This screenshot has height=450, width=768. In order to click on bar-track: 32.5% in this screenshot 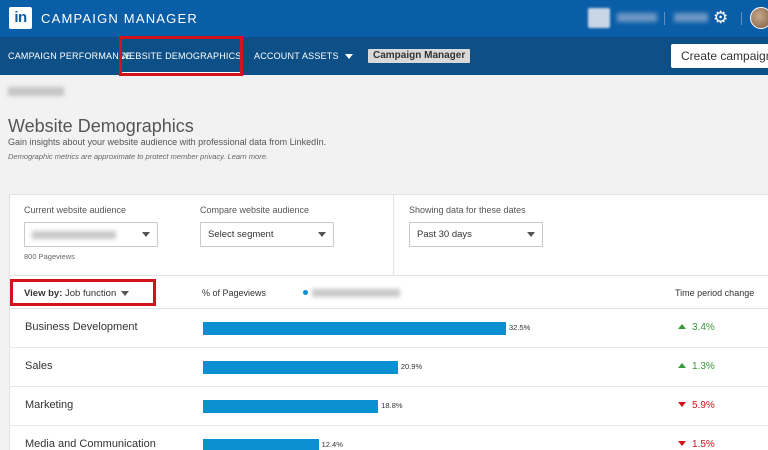, I will do `click(413, 328)`.